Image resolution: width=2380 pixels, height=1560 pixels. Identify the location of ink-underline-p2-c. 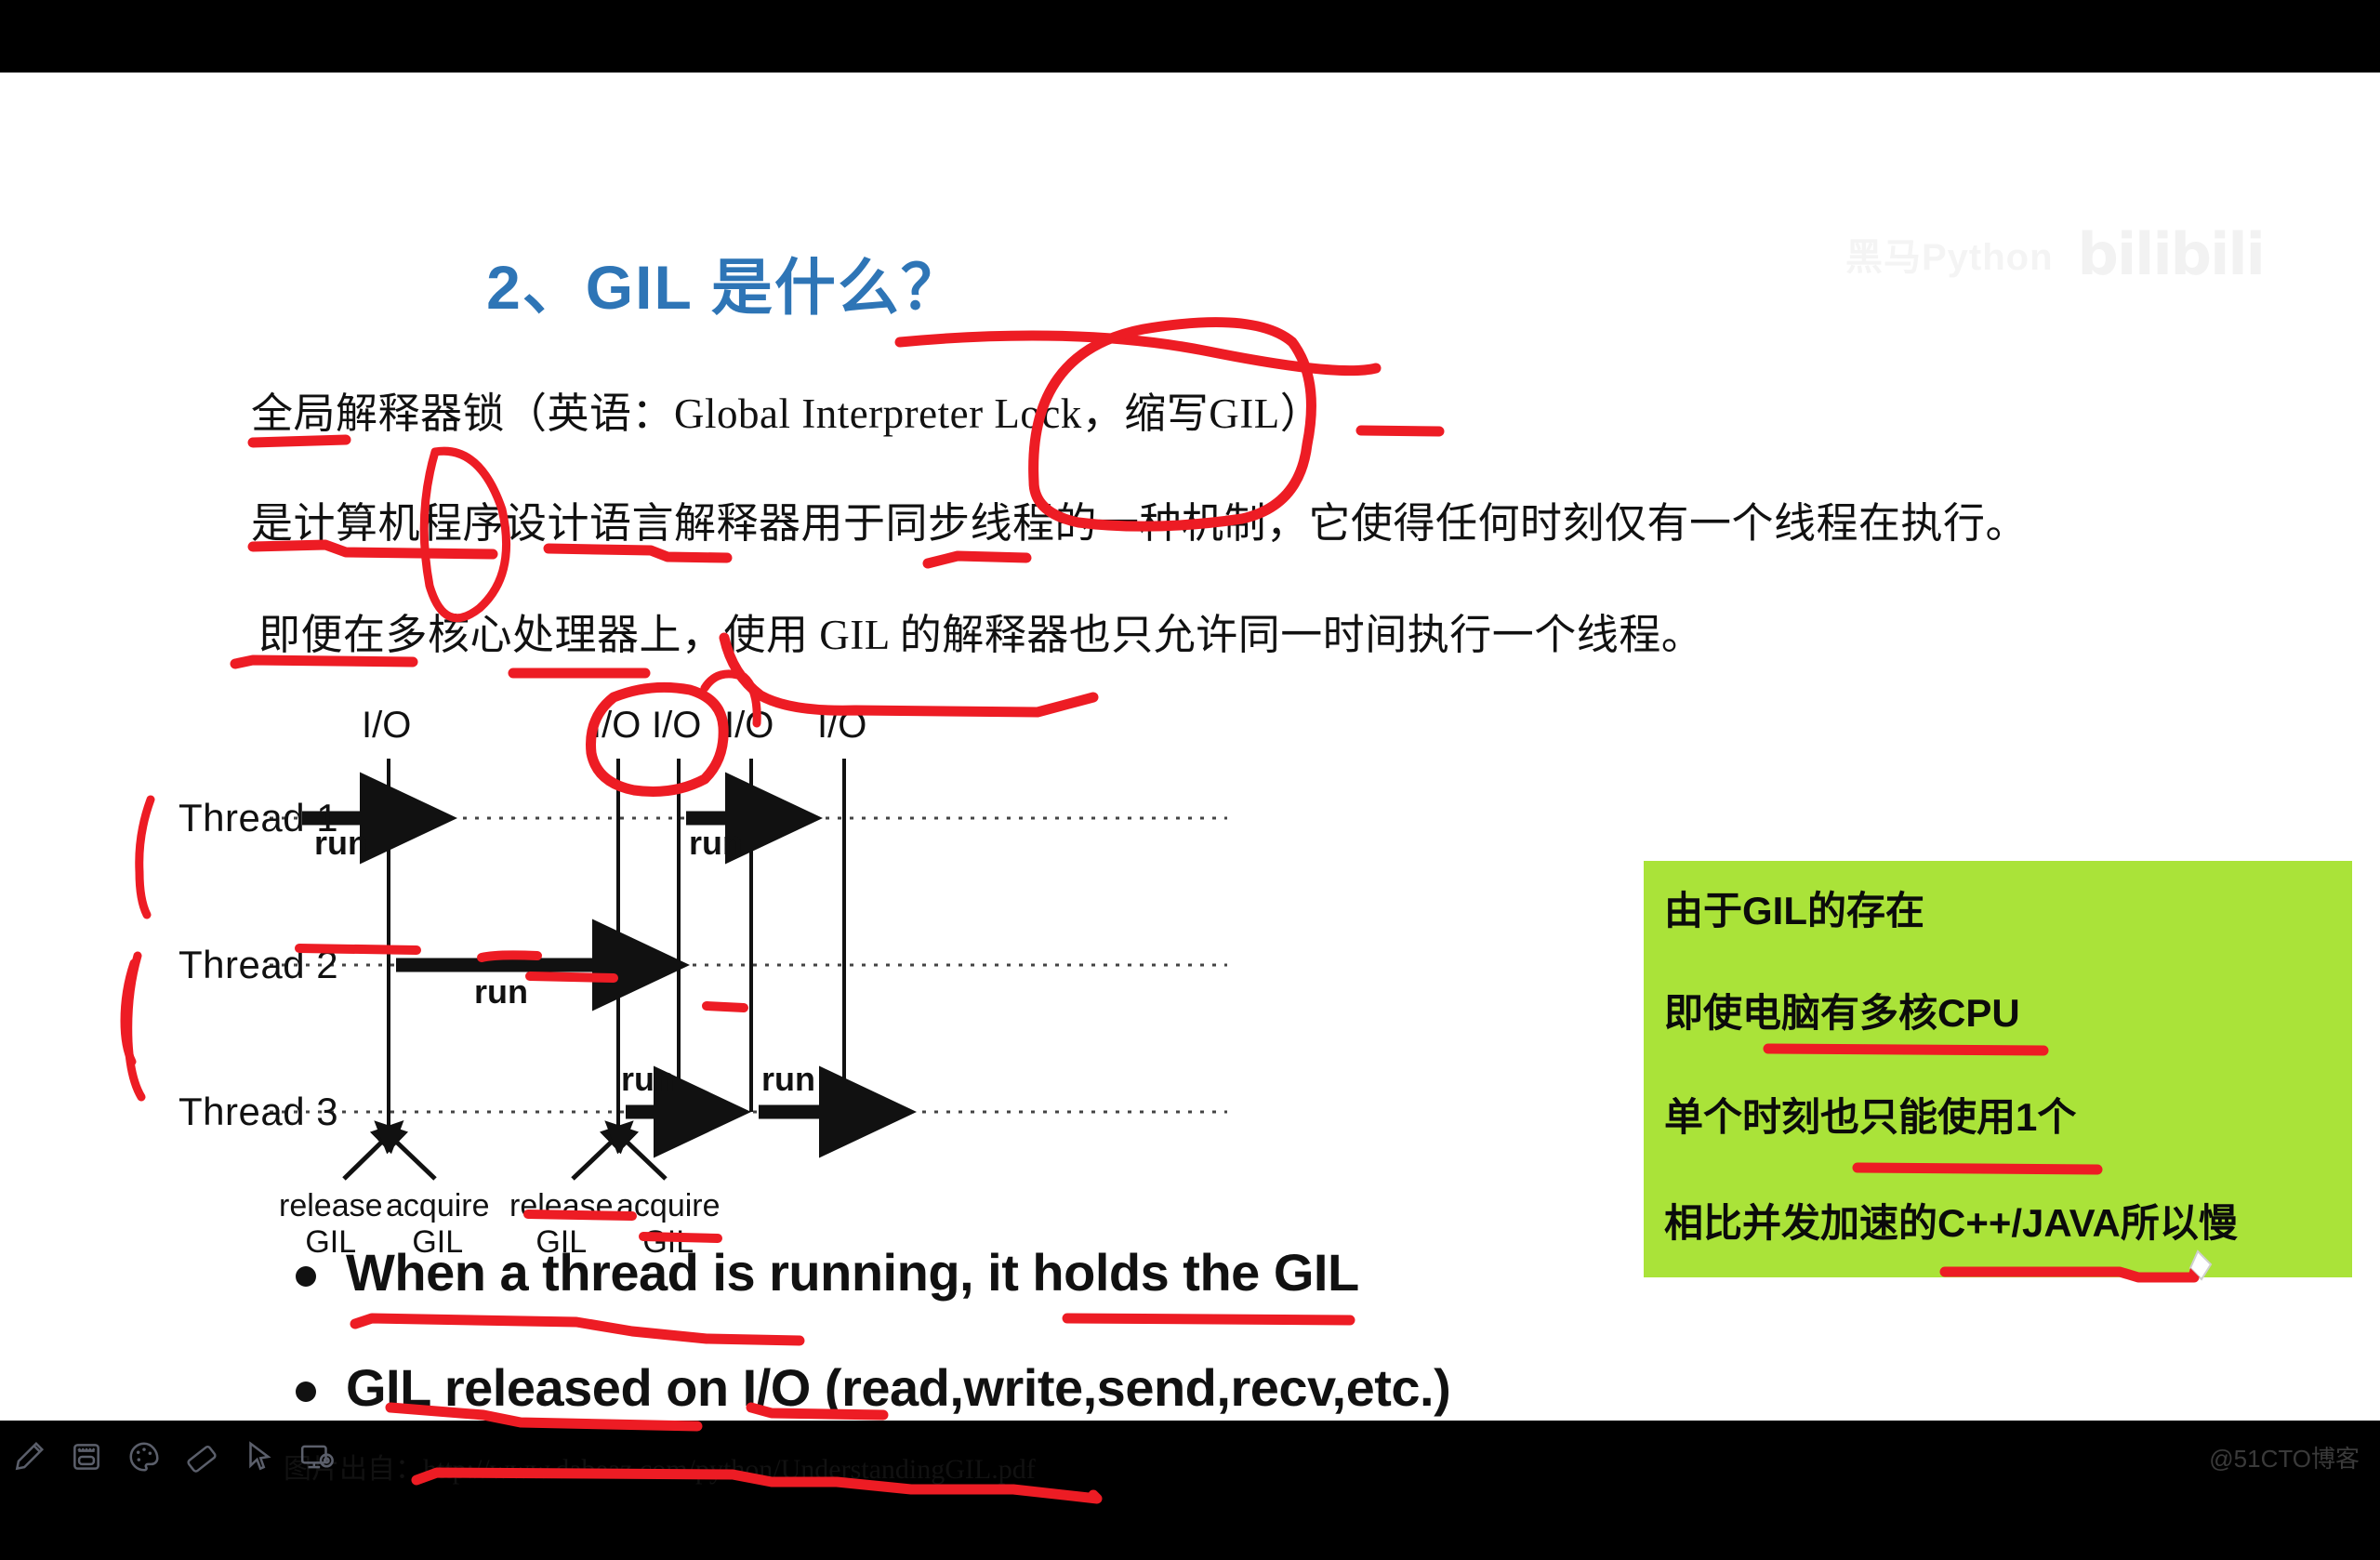
(977, 559).